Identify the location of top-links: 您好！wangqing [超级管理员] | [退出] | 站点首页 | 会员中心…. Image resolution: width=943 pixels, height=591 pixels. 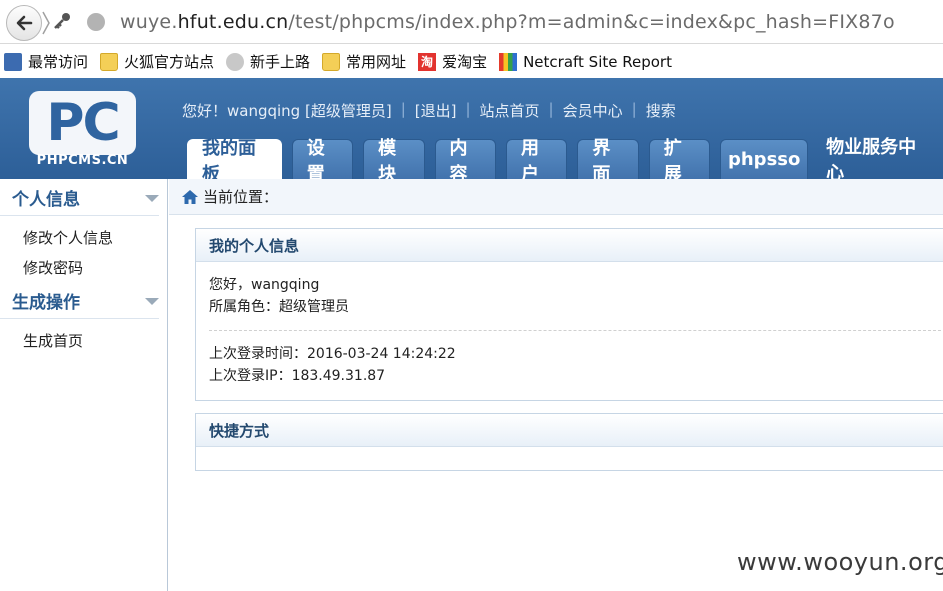
(429, 110).